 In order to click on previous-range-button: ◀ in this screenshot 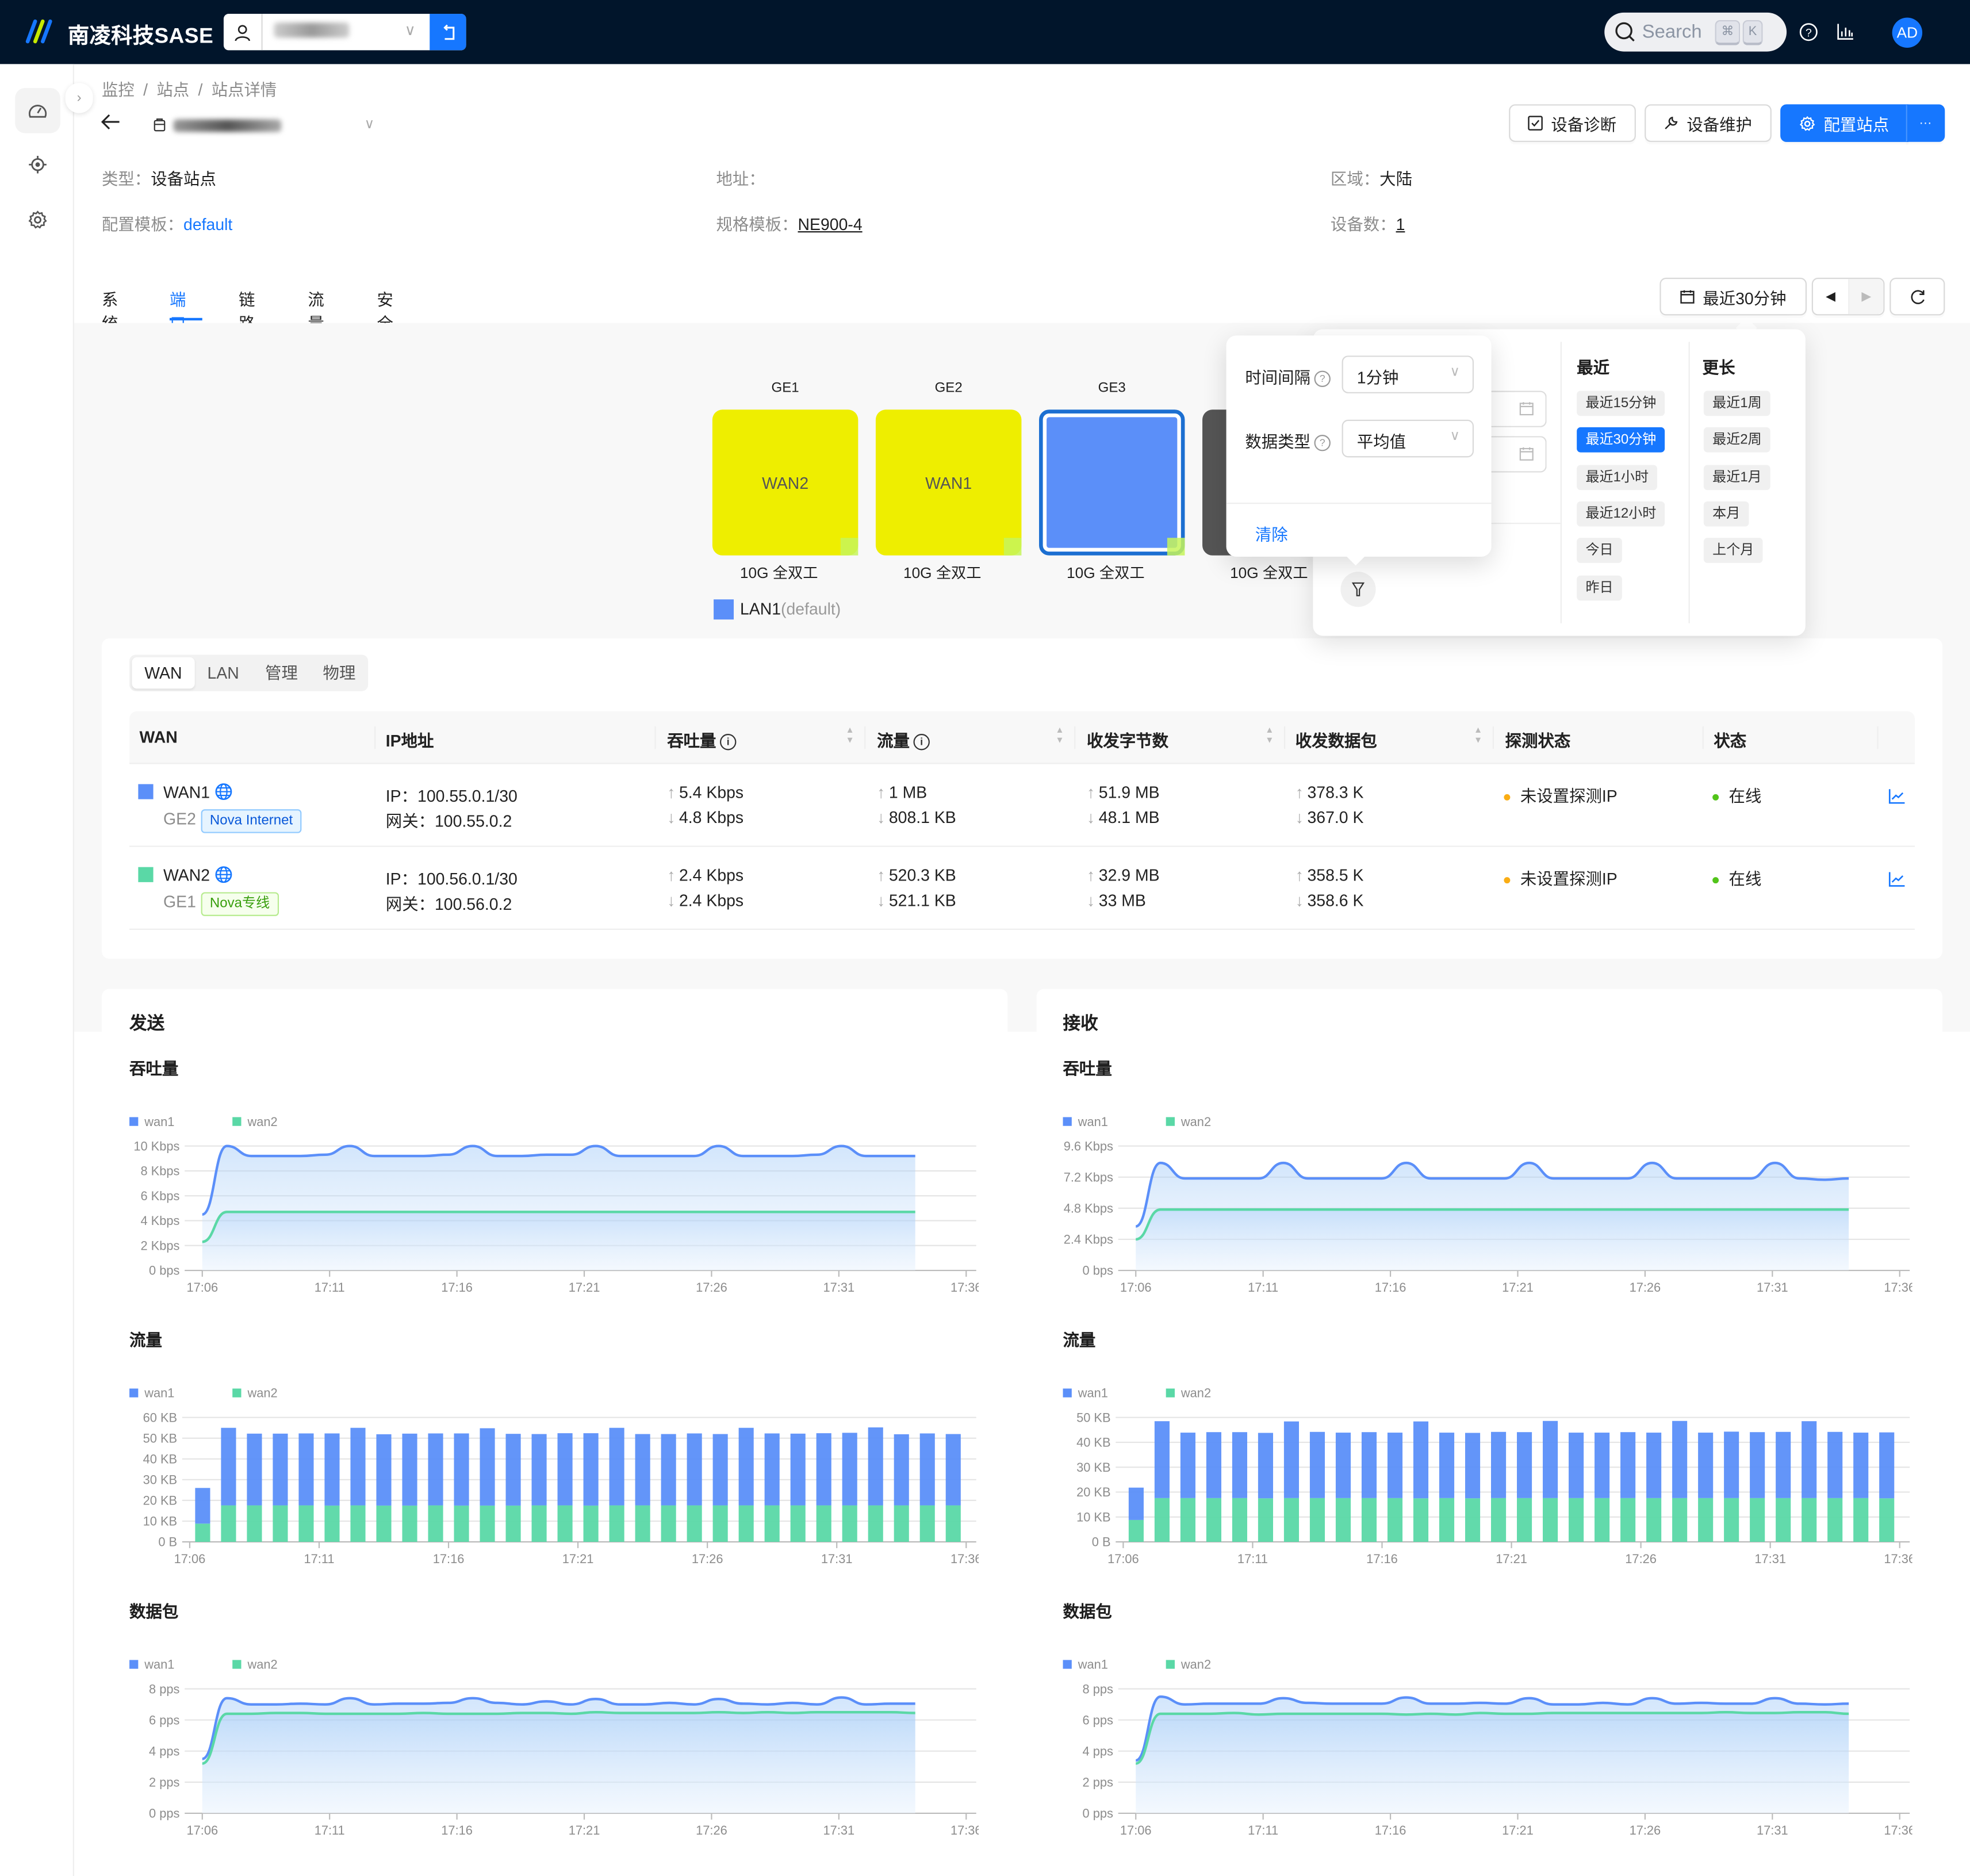, I will do `click(1831, 296)`.